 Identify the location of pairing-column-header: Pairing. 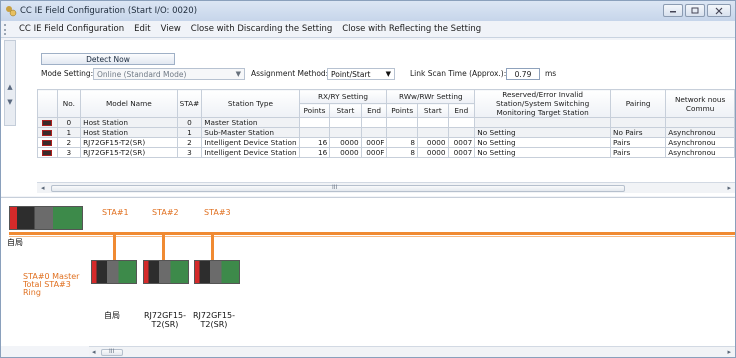
(638, 103).